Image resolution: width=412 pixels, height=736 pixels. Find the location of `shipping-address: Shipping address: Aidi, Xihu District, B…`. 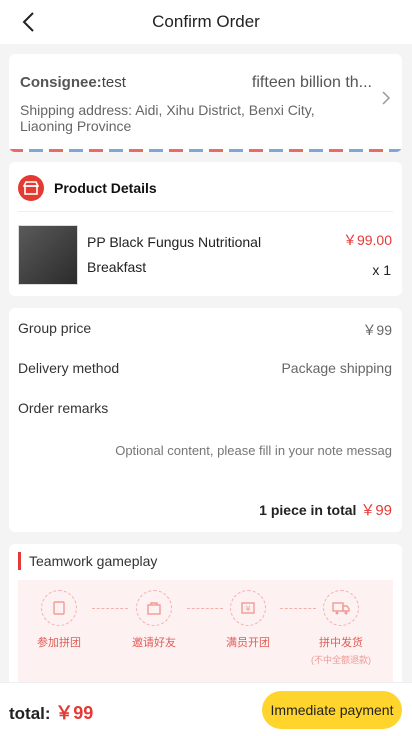

shipping-address: Shipping address: Aidi, Xihu District, B… is located at coordinates (167, 118).